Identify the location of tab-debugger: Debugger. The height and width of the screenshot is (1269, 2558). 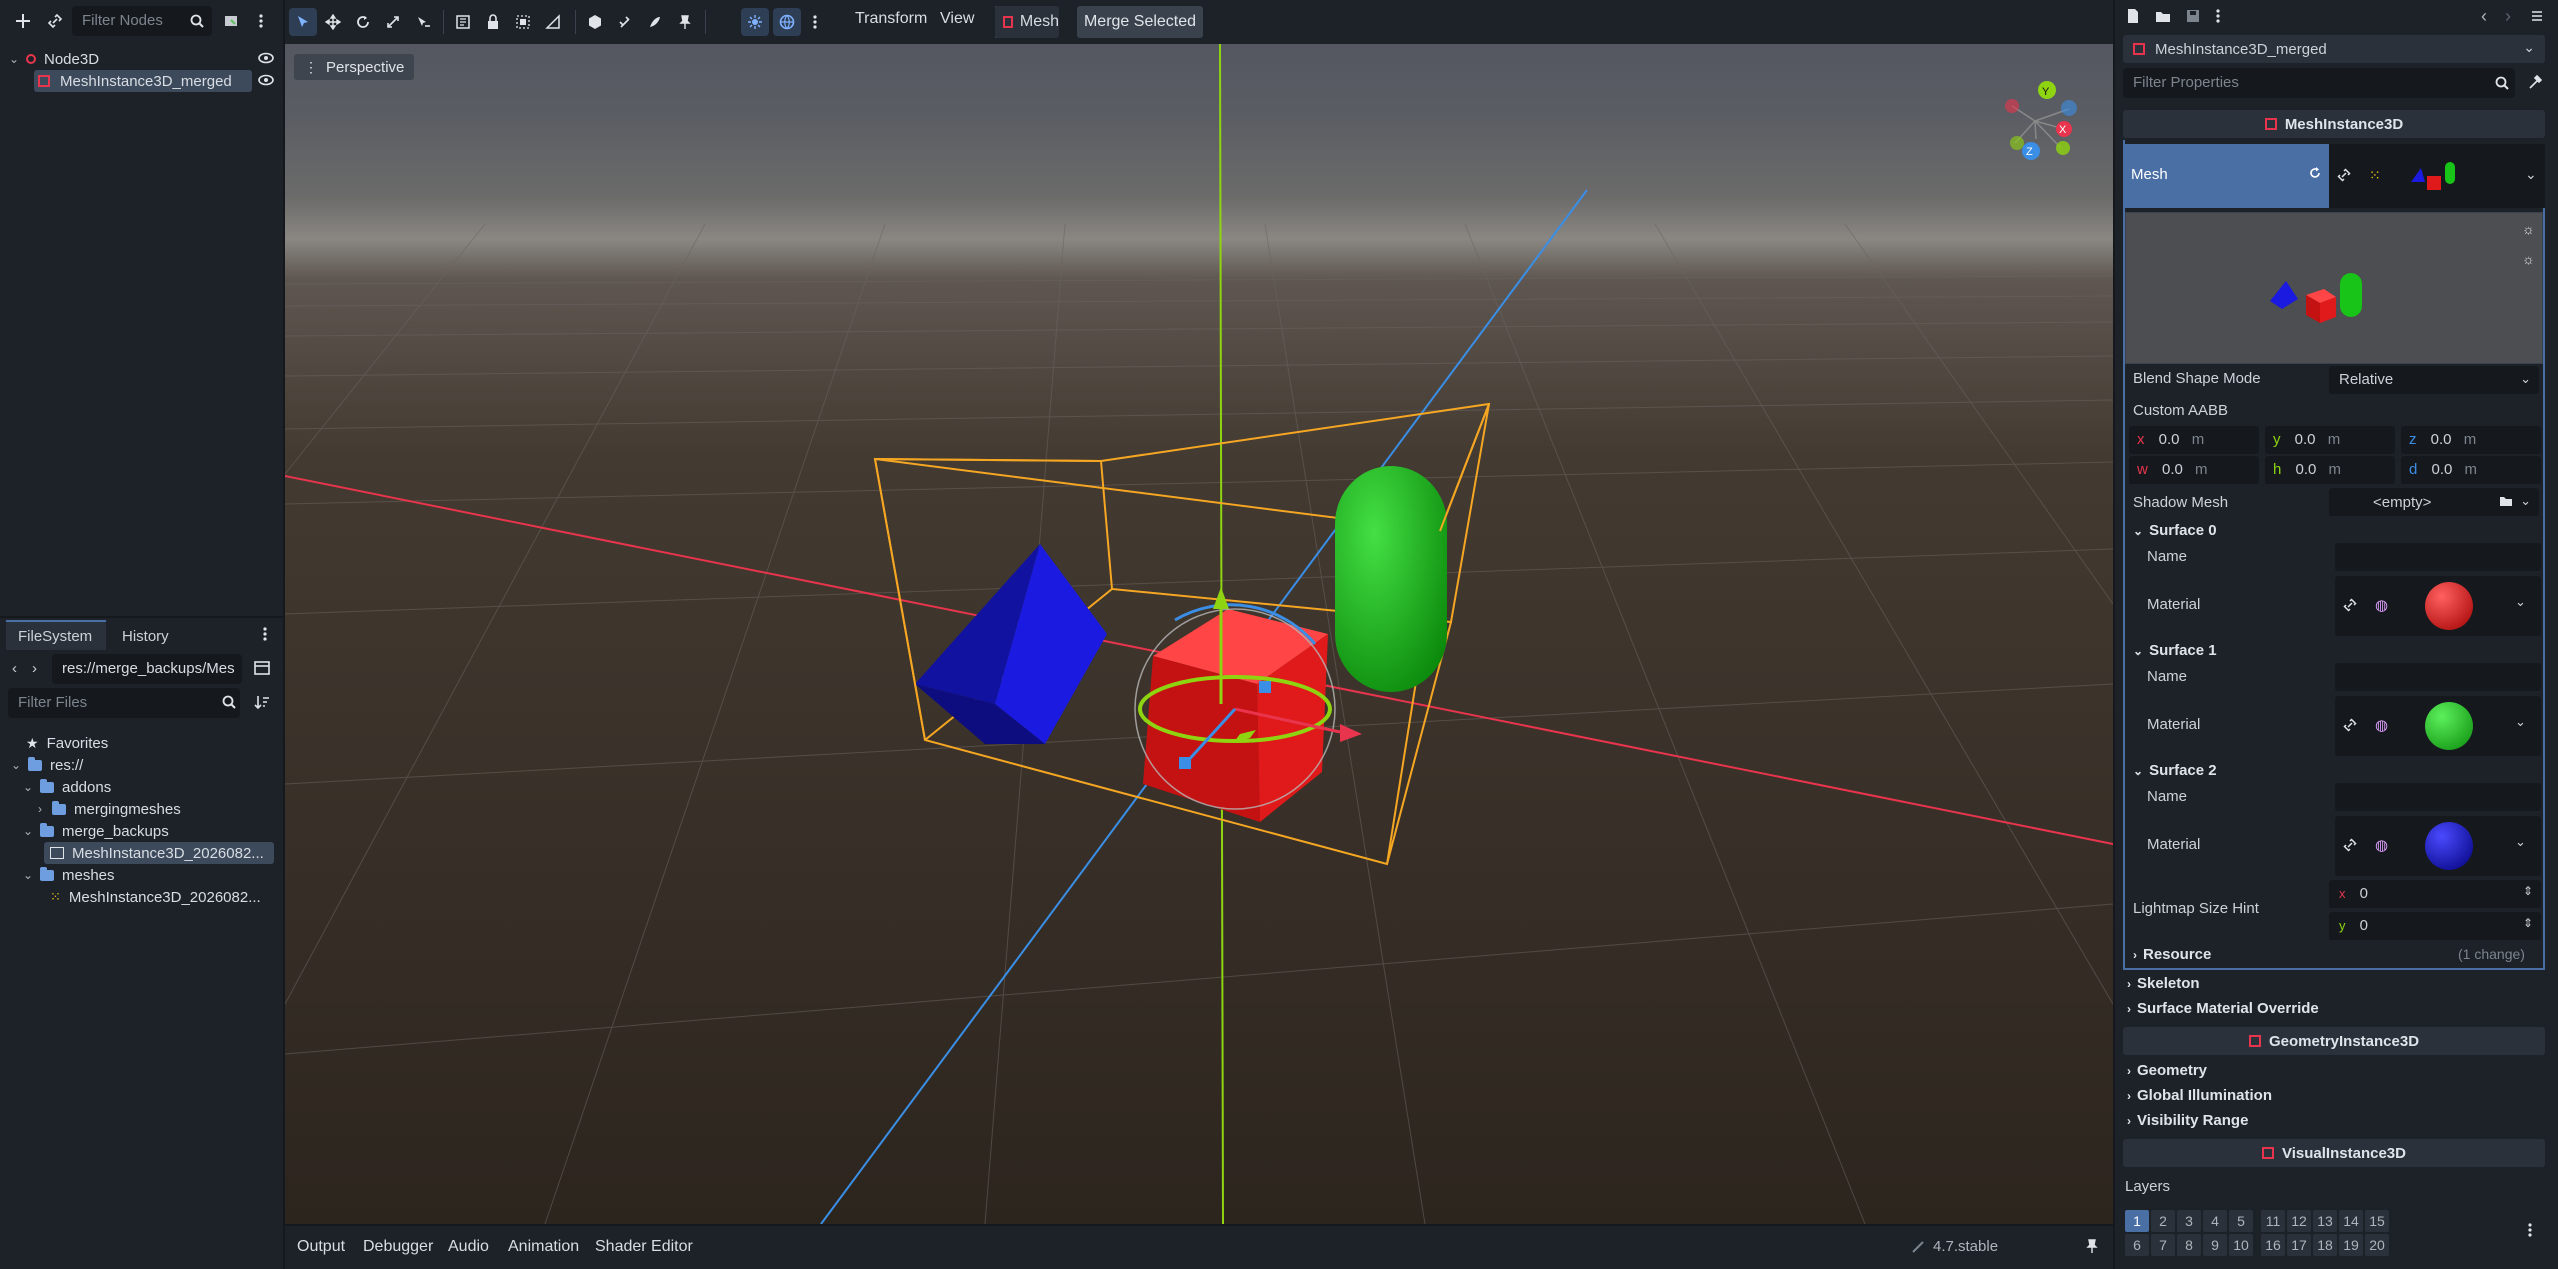
(398, 1247).